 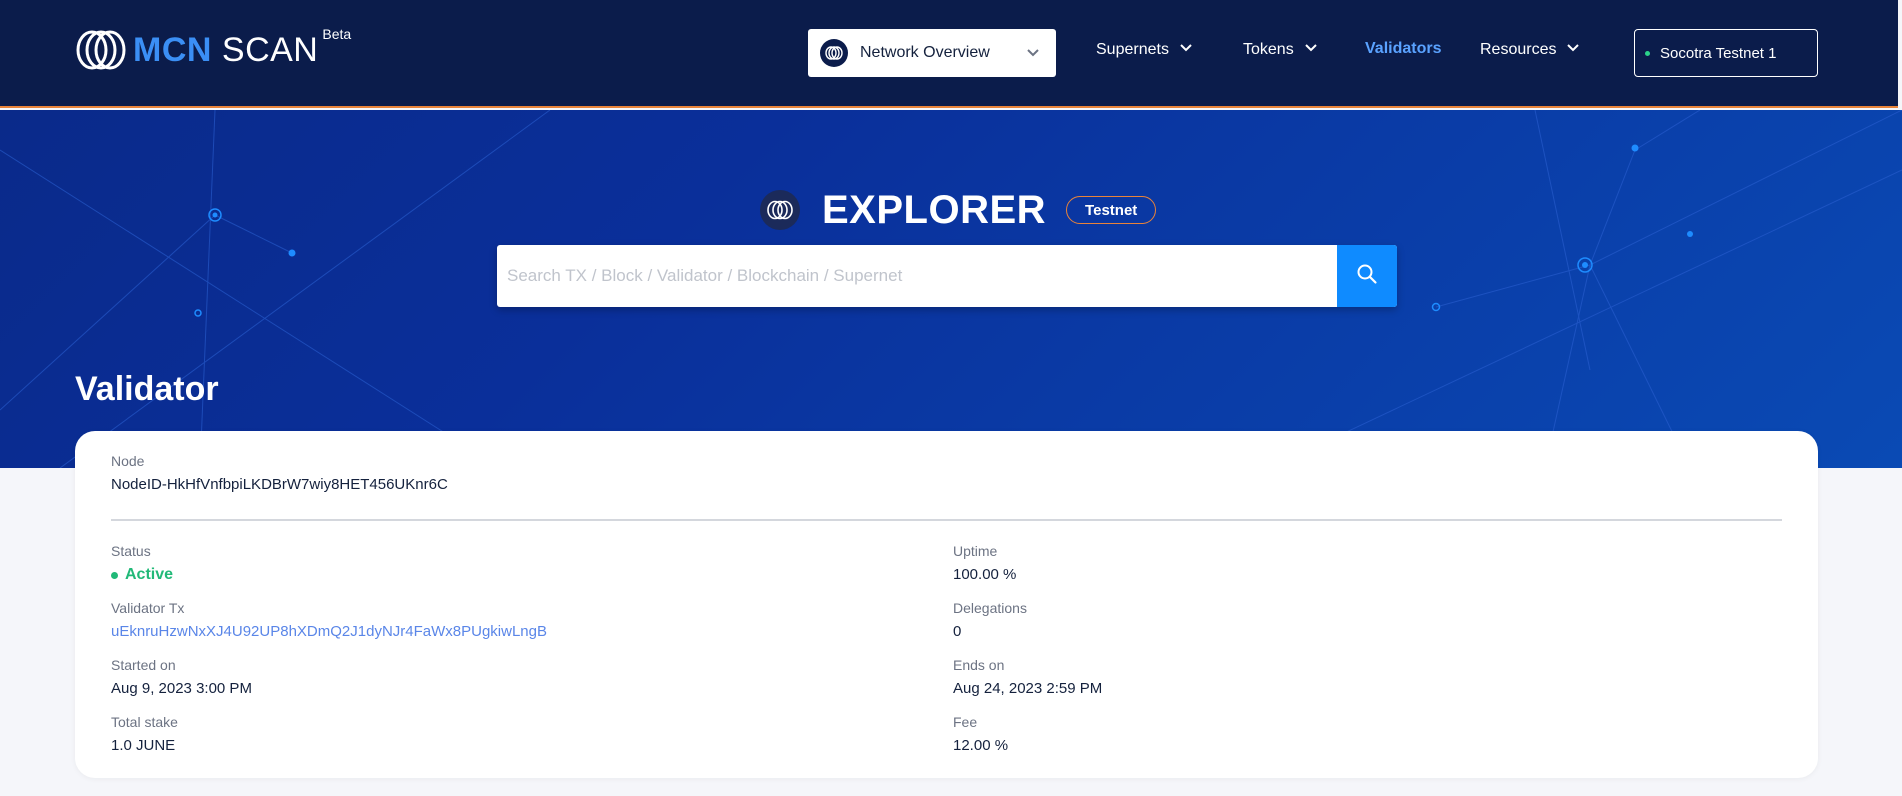 What do you see at coordinates (181, 688) in the screenshot?
I see `started-on-value: Aug 9, 2023 3:00 PM` at bounding box center [181, 688].